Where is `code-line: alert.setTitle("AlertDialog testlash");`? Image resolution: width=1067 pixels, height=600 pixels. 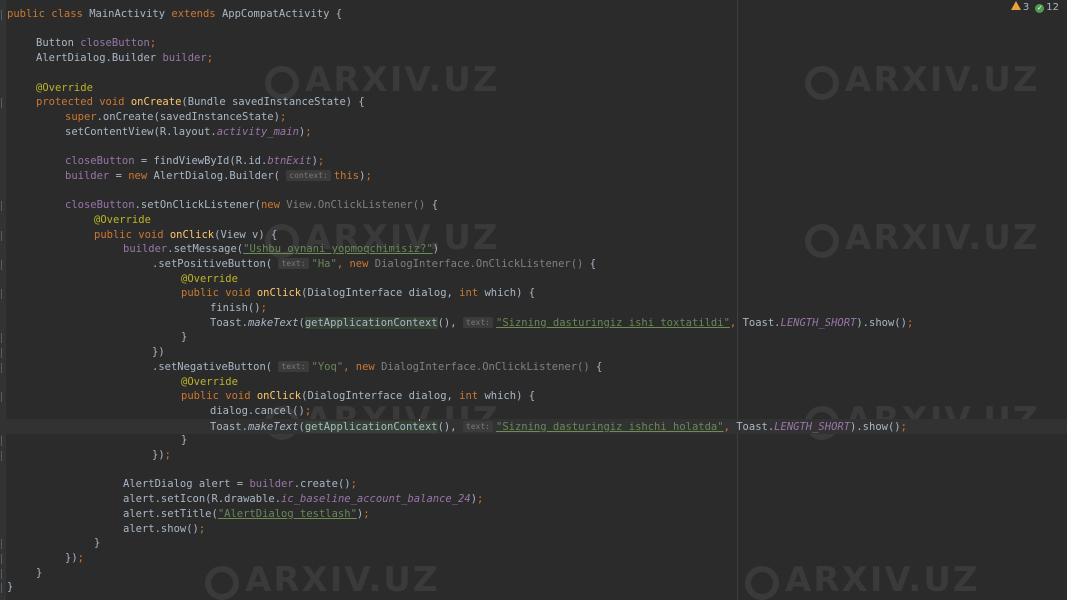 code-line: alert.setTitle("AlertDialog testlash"); is located at coordinates (533, 514).